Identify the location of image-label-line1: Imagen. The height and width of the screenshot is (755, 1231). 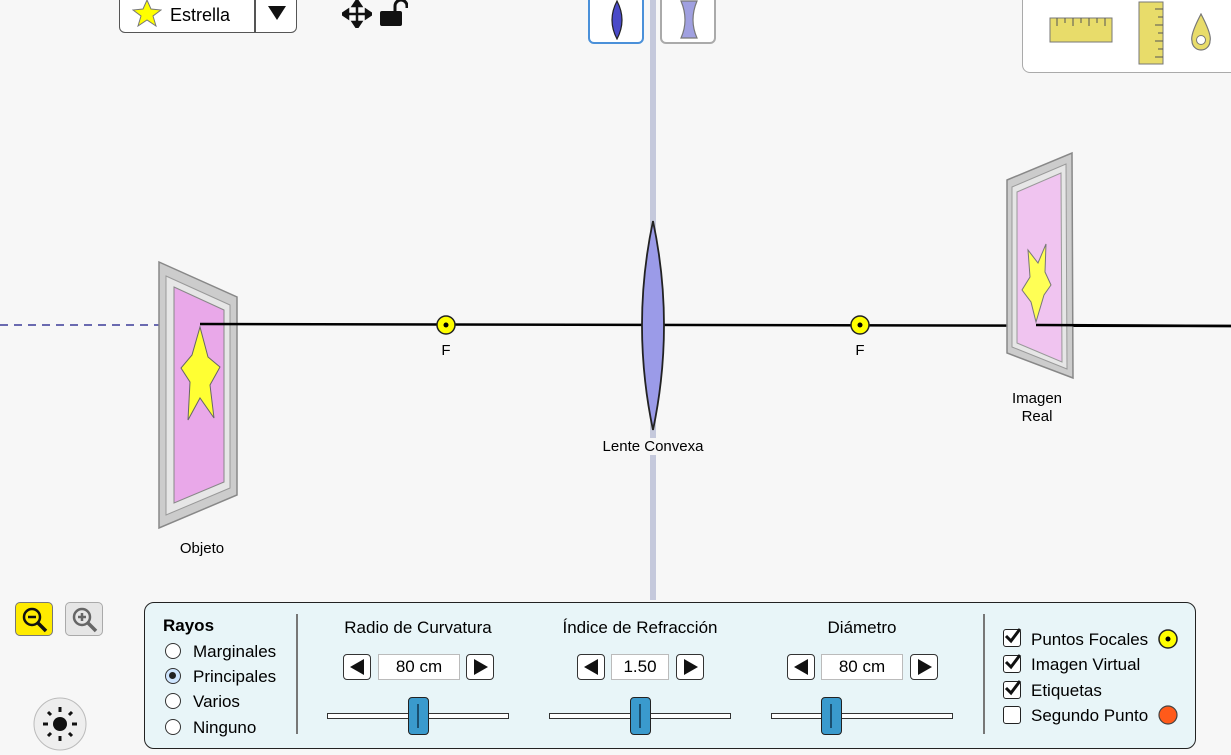
(1037, 398).